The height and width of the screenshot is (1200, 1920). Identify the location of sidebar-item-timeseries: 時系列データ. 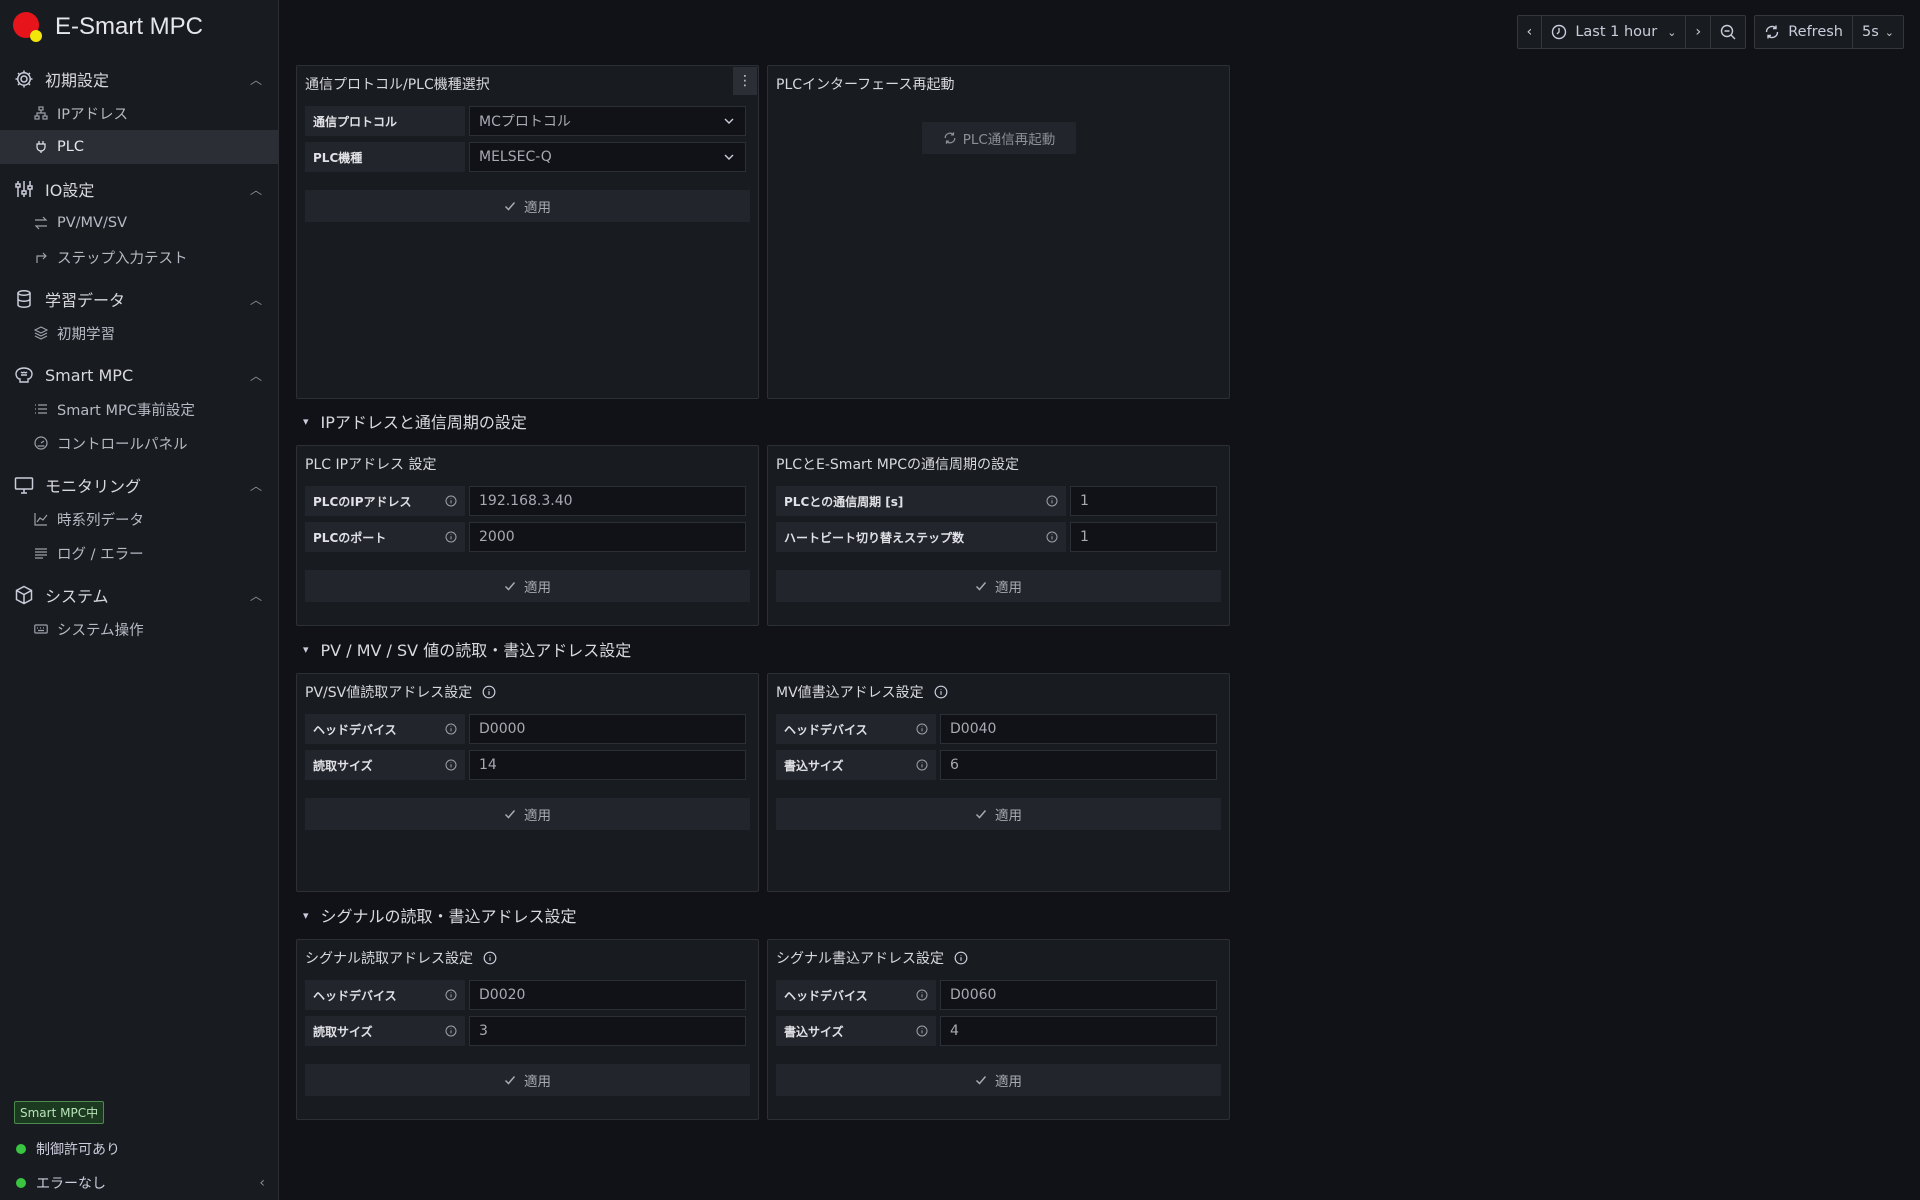
(139, 519).